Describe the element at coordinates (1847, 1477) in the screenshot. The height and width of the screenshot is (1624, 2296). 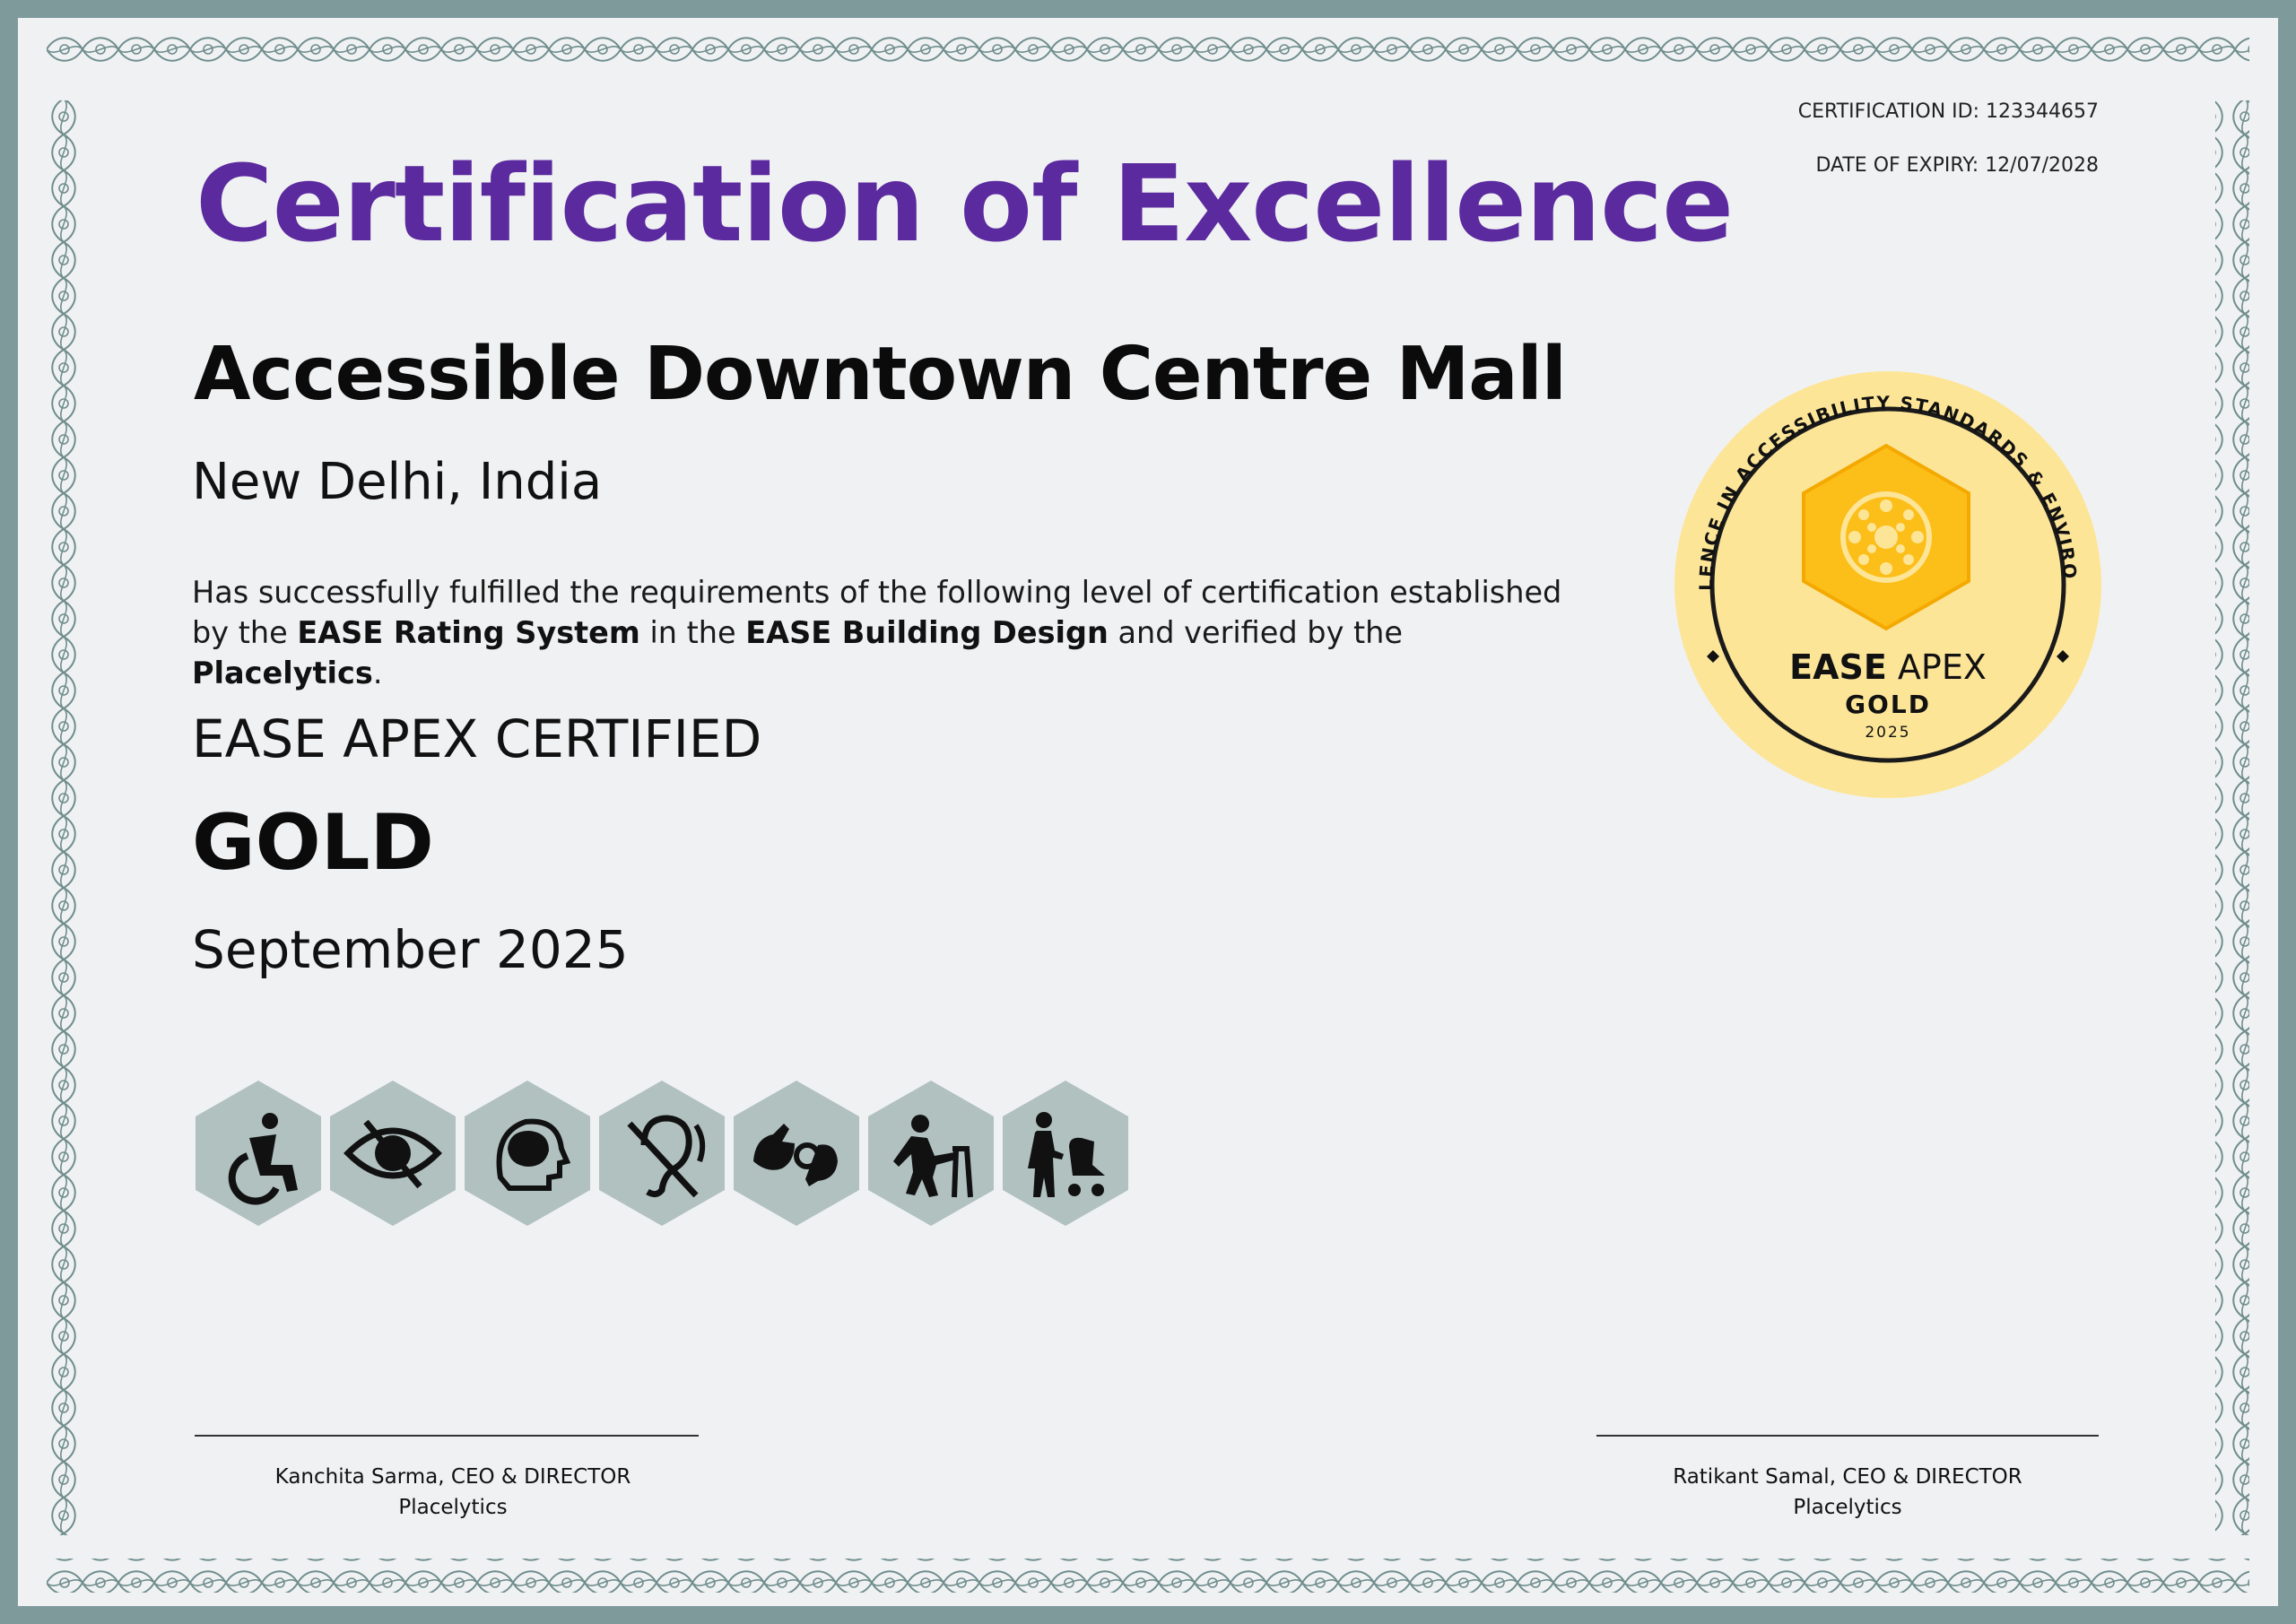
I see `signatory-name: Ratikant Samal, CEO & DIRECTOR` at that location.